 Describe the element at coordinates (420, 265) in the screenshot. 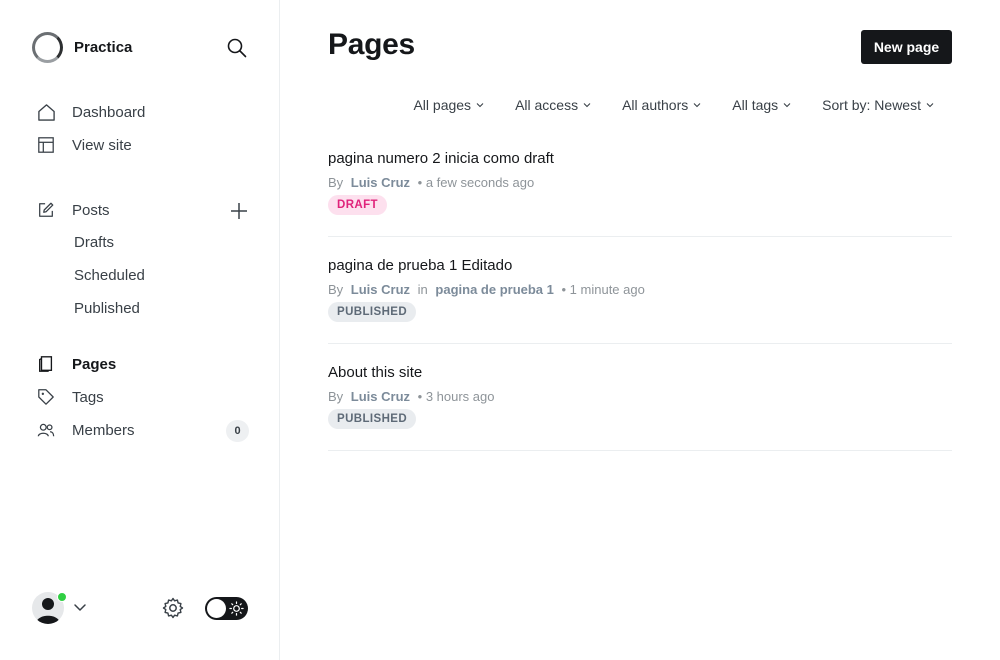

I see `page-item-title: pagina de prueba 1 Editado` at that location.